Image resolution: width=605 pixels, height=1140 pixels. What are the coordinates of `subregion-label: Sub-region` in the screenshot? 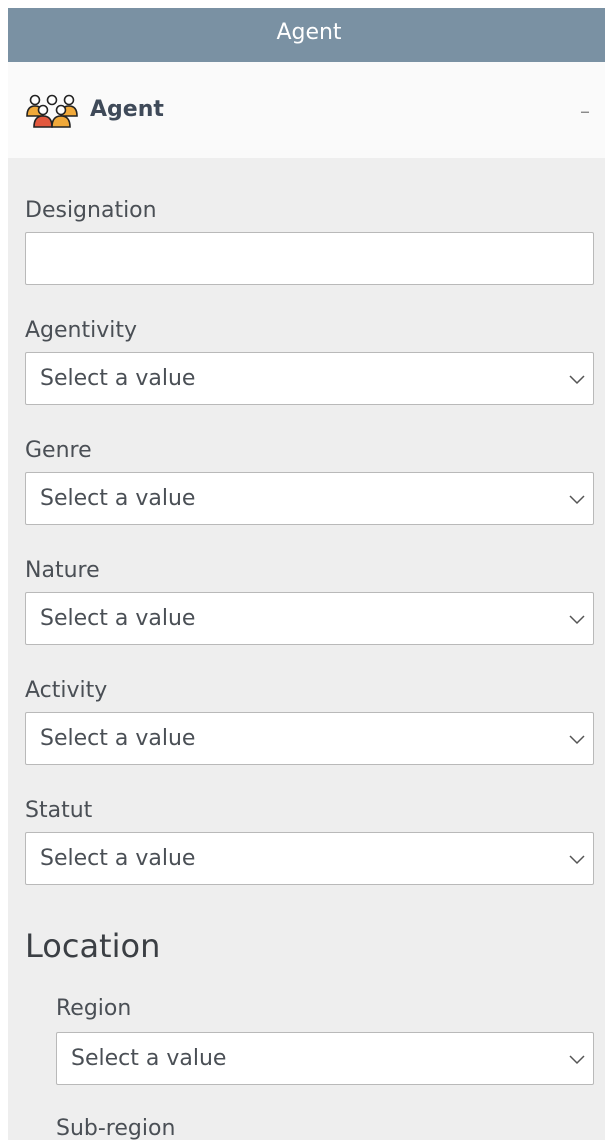 It's located at (116, 1128).